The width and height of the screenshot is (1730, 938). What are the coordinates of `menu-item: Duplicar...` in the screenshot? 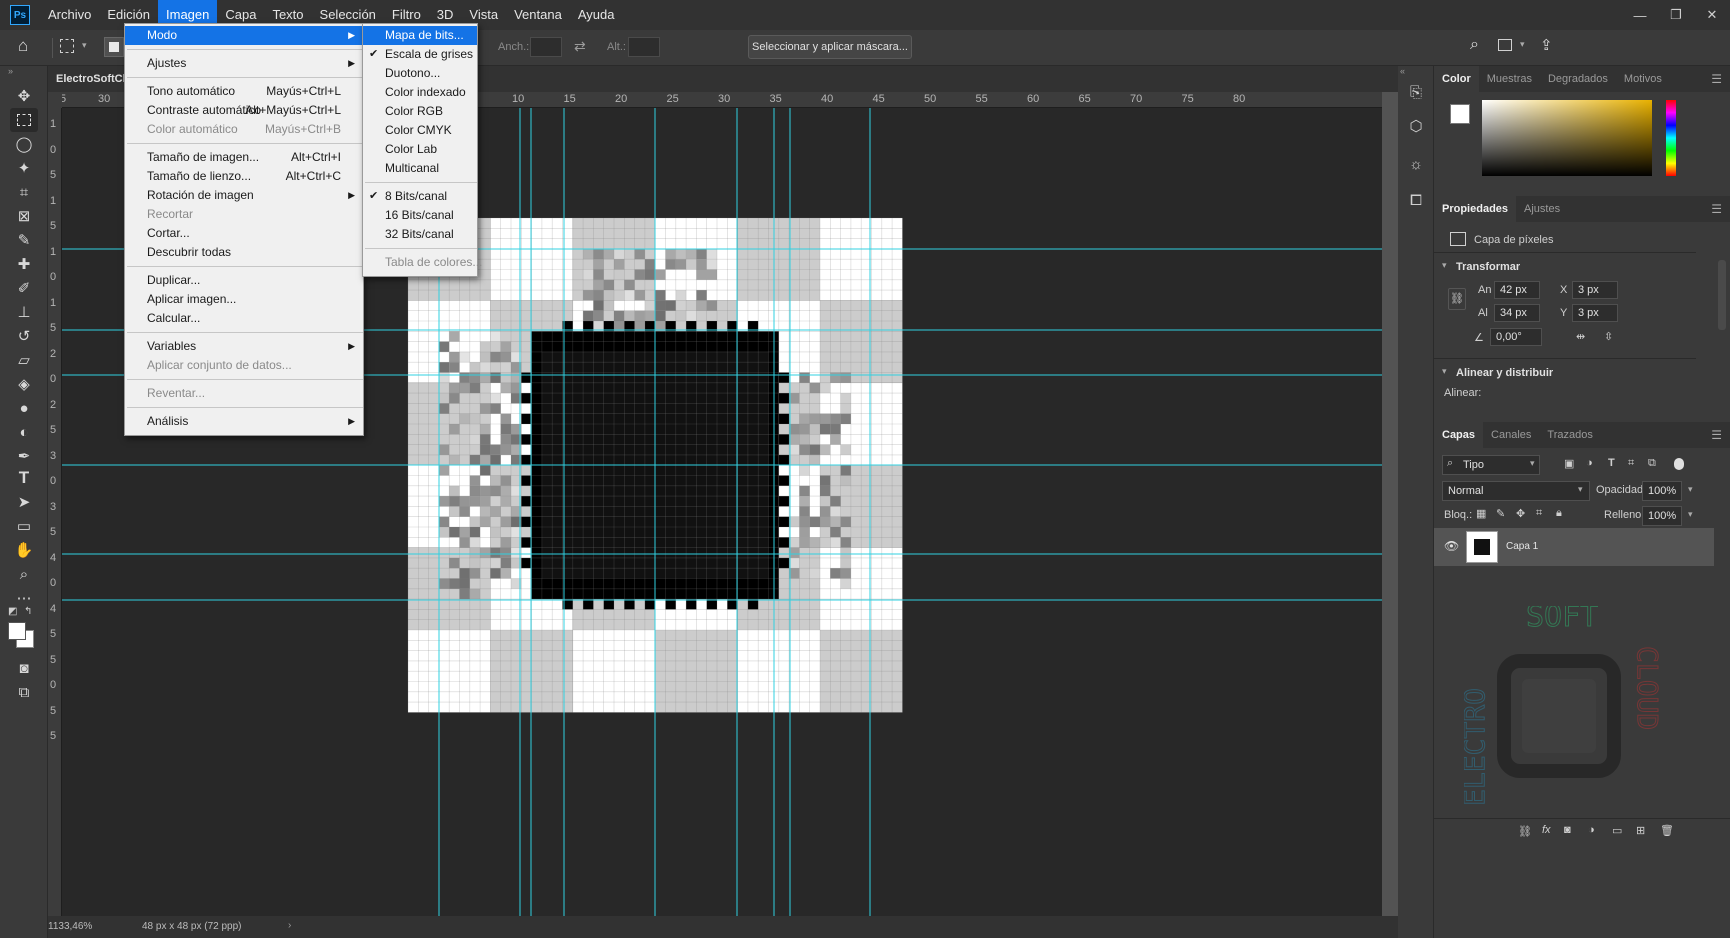 It's located at (244, 280).